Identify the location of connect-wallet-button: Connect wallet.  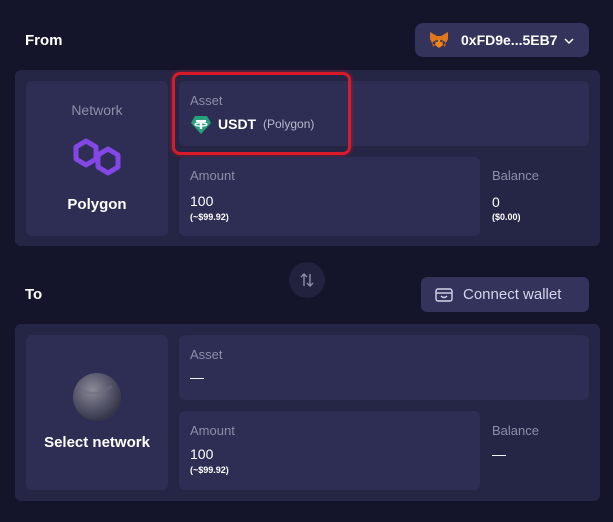
(505, 294).